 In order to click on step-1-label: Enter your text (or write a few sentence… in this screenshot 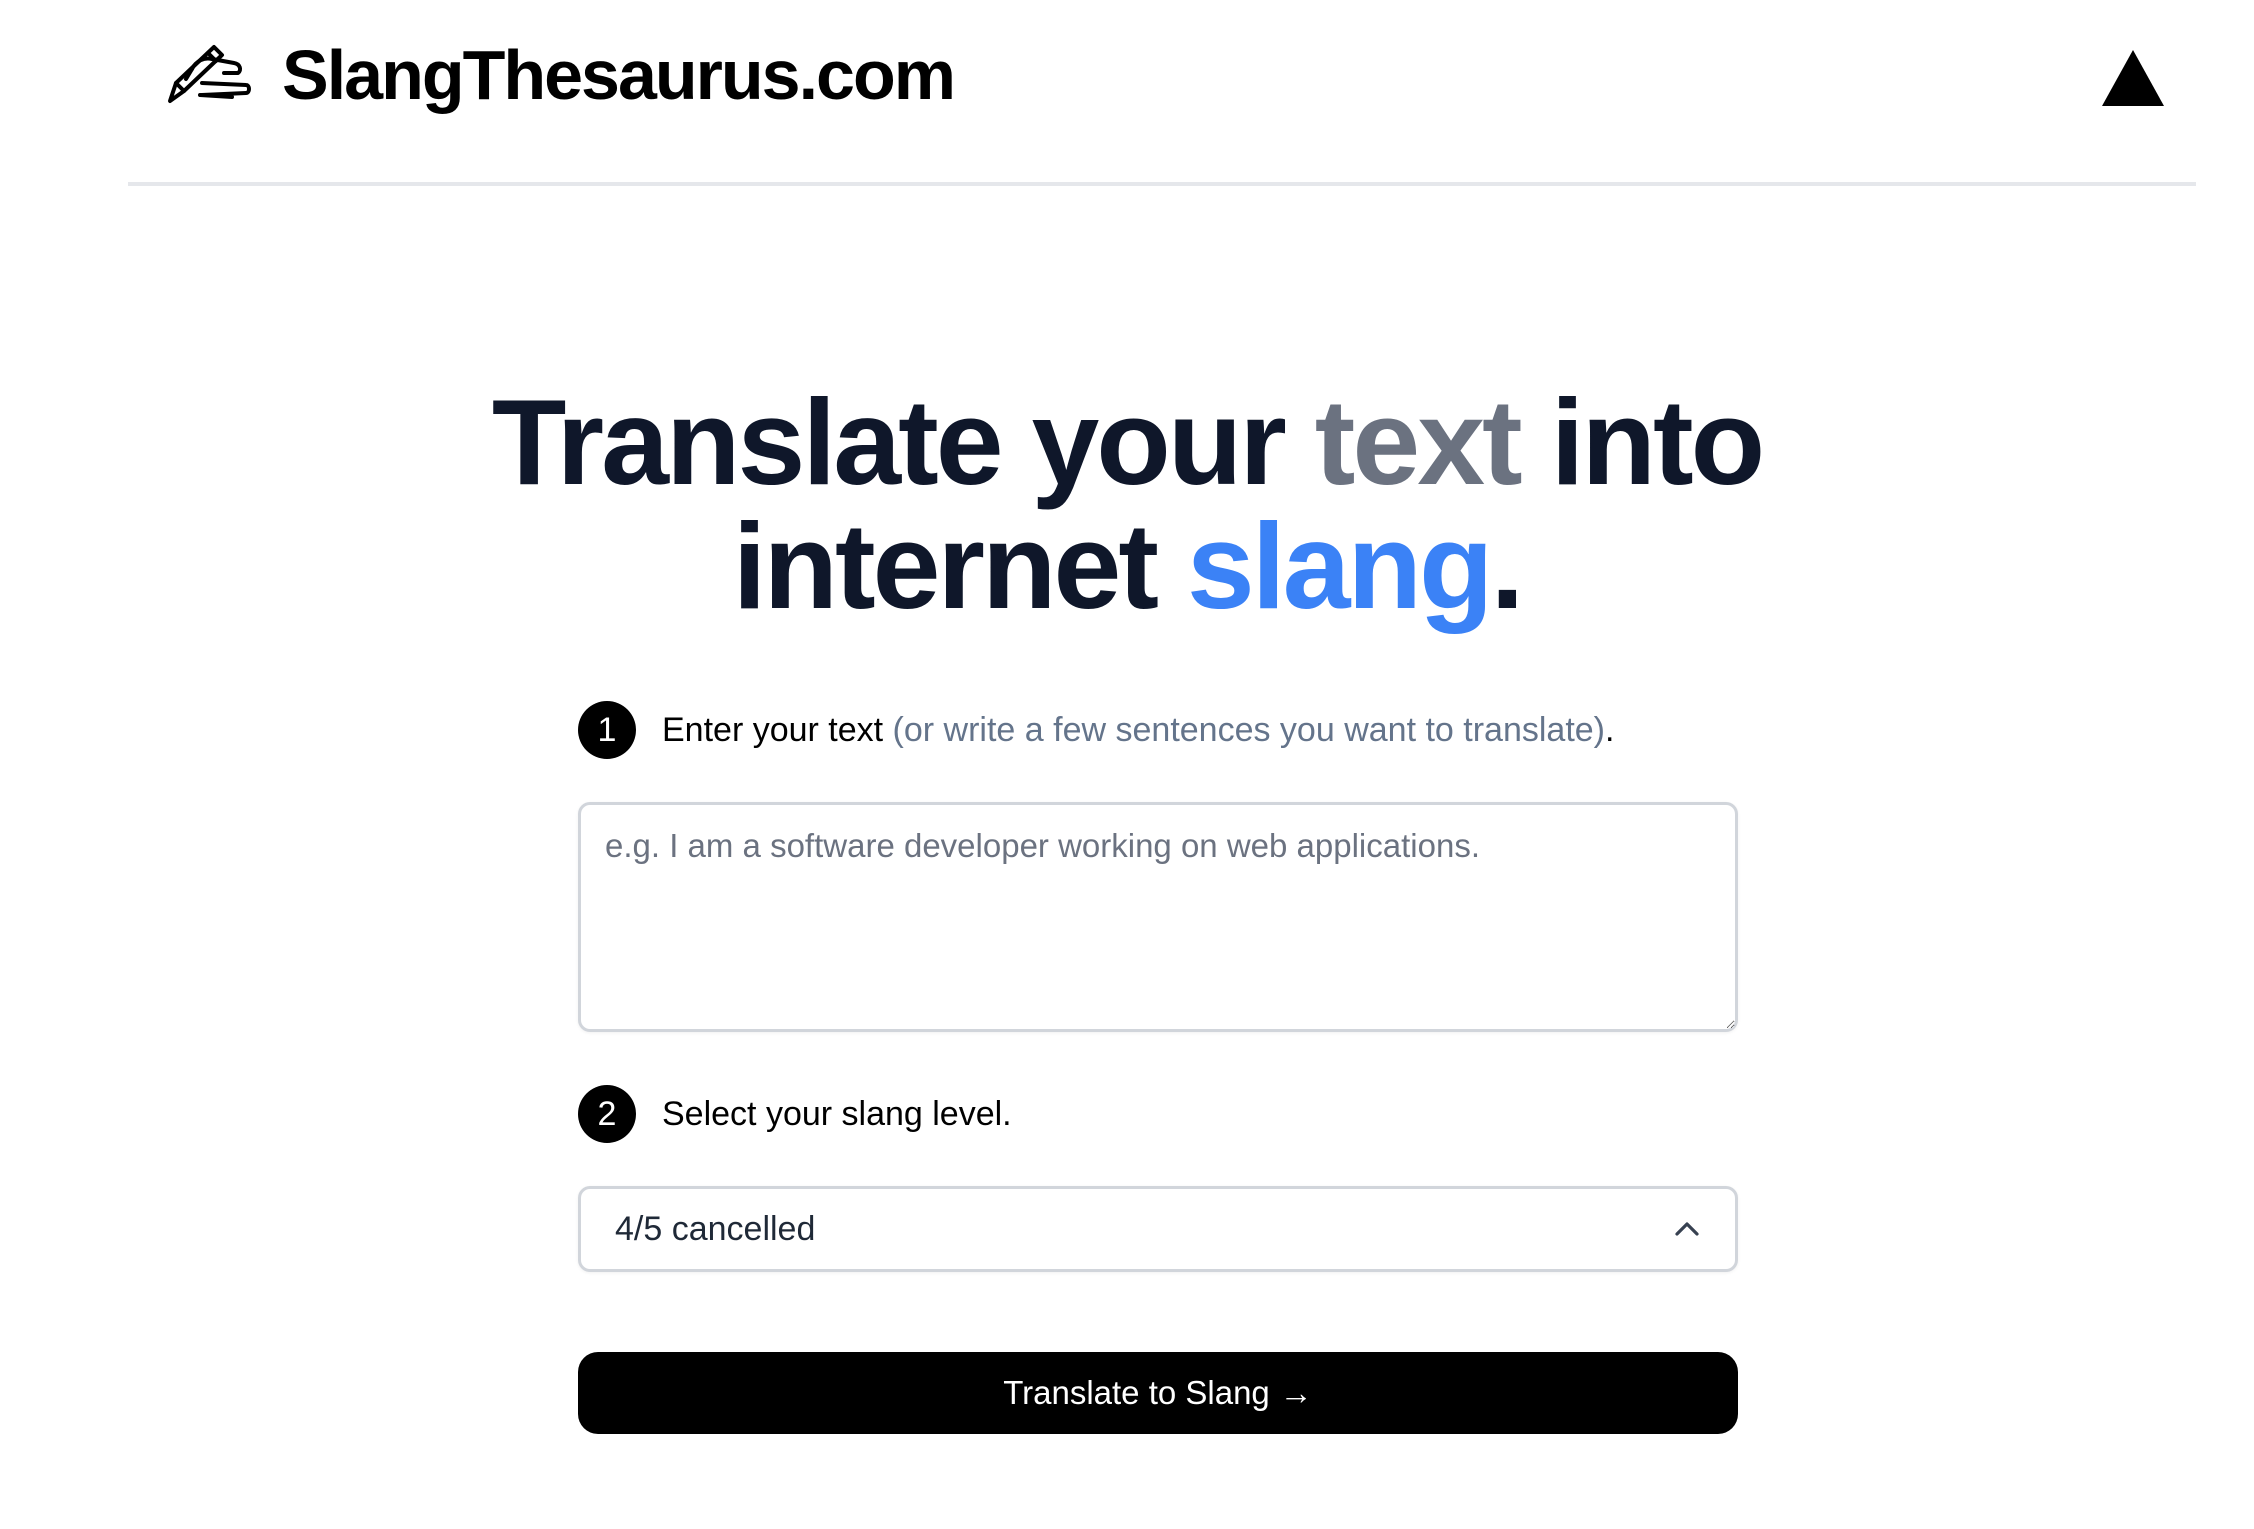, I will do `click(1138, 730)`.